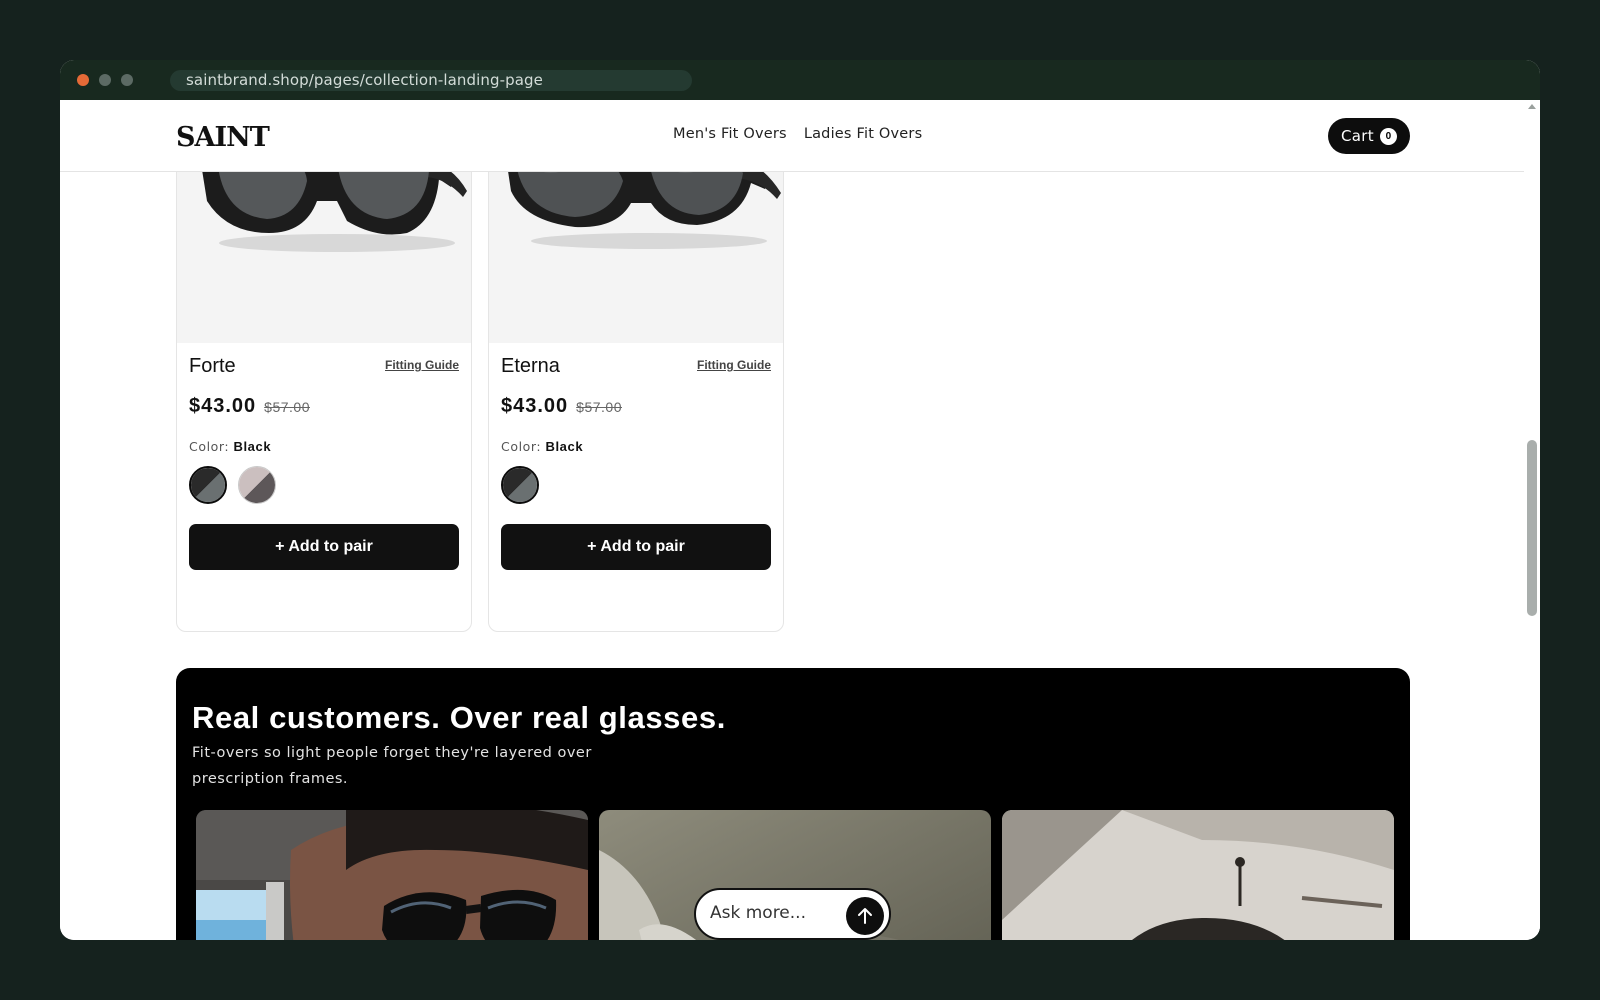 Image resolution: width=1600 pixels, height=1000 pixels. Describe the element at coordinates (257, 485) in the screenshot. I see `swatch-tortoise` at that location.